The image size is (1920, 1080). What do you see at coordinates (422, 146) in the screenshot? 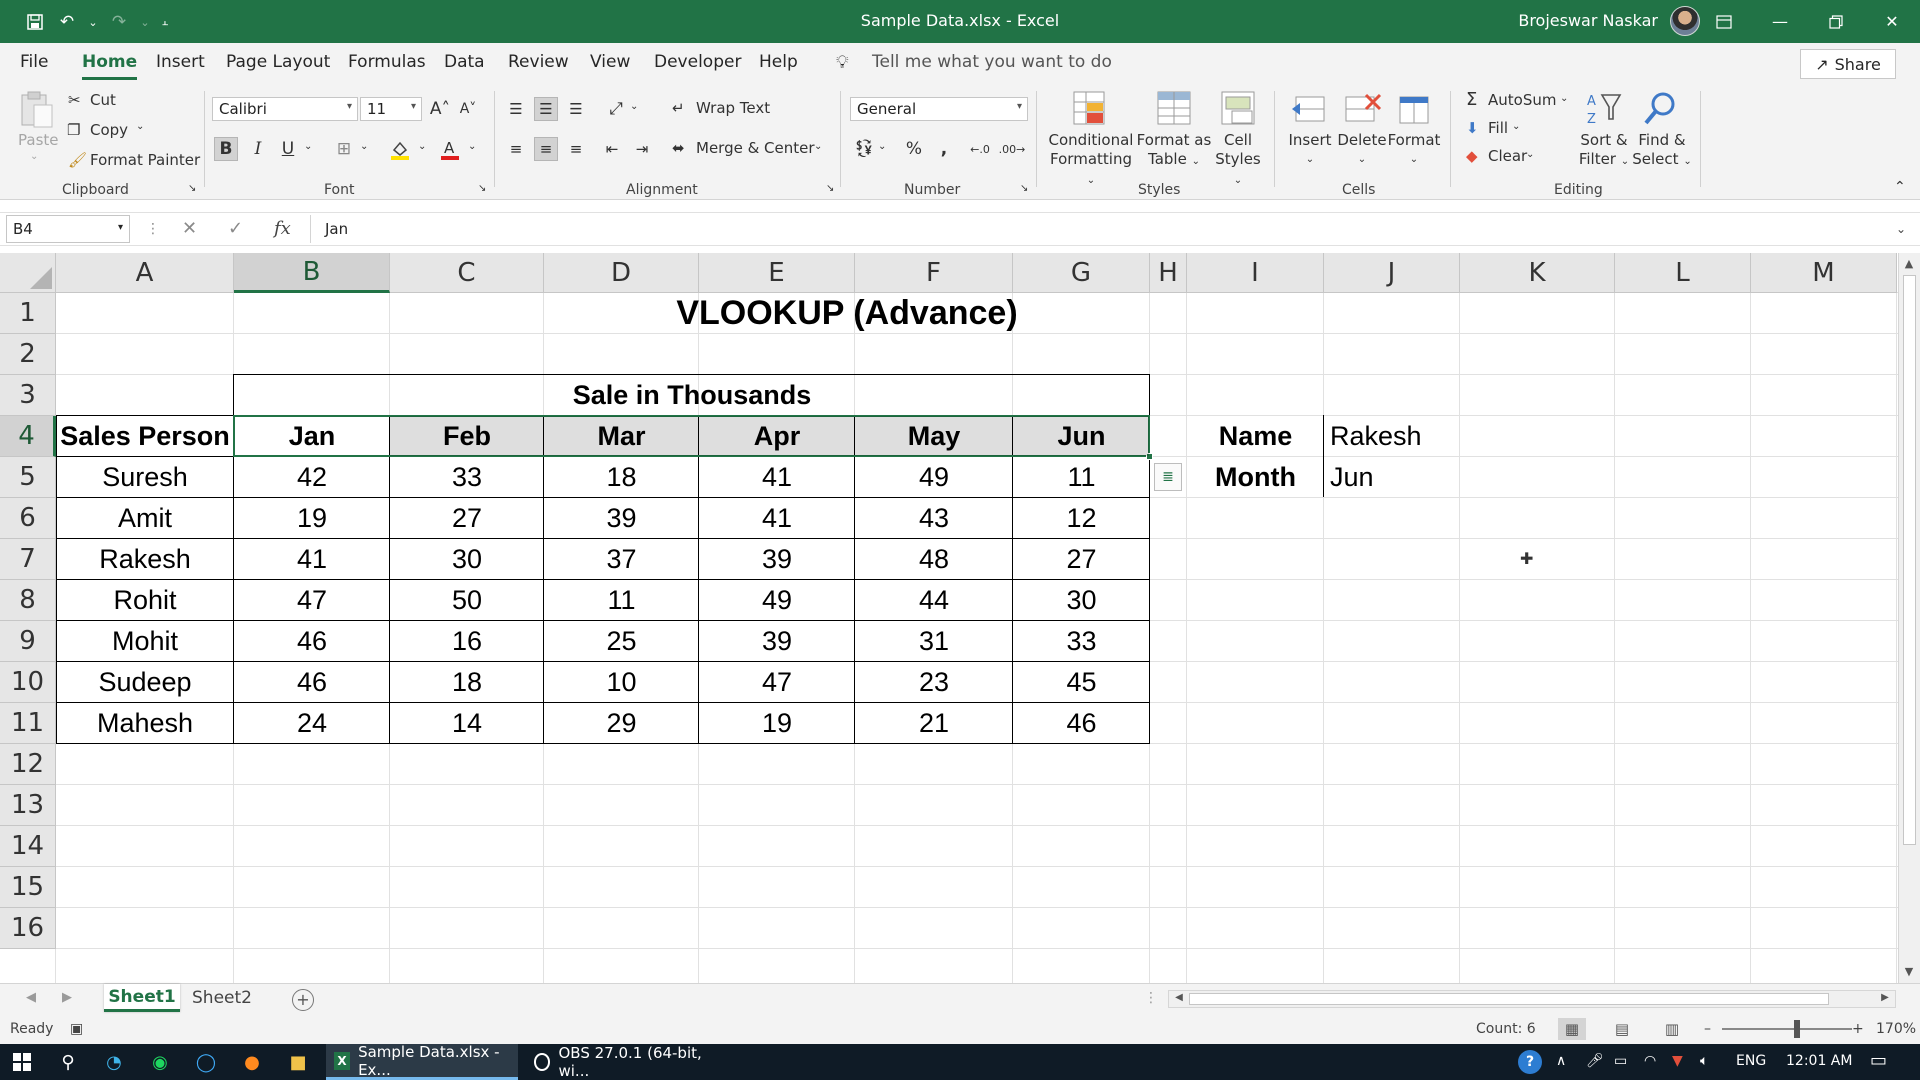
I see `fill-color-dropdown-icon: ⌄` at bounding box center [422, 146].